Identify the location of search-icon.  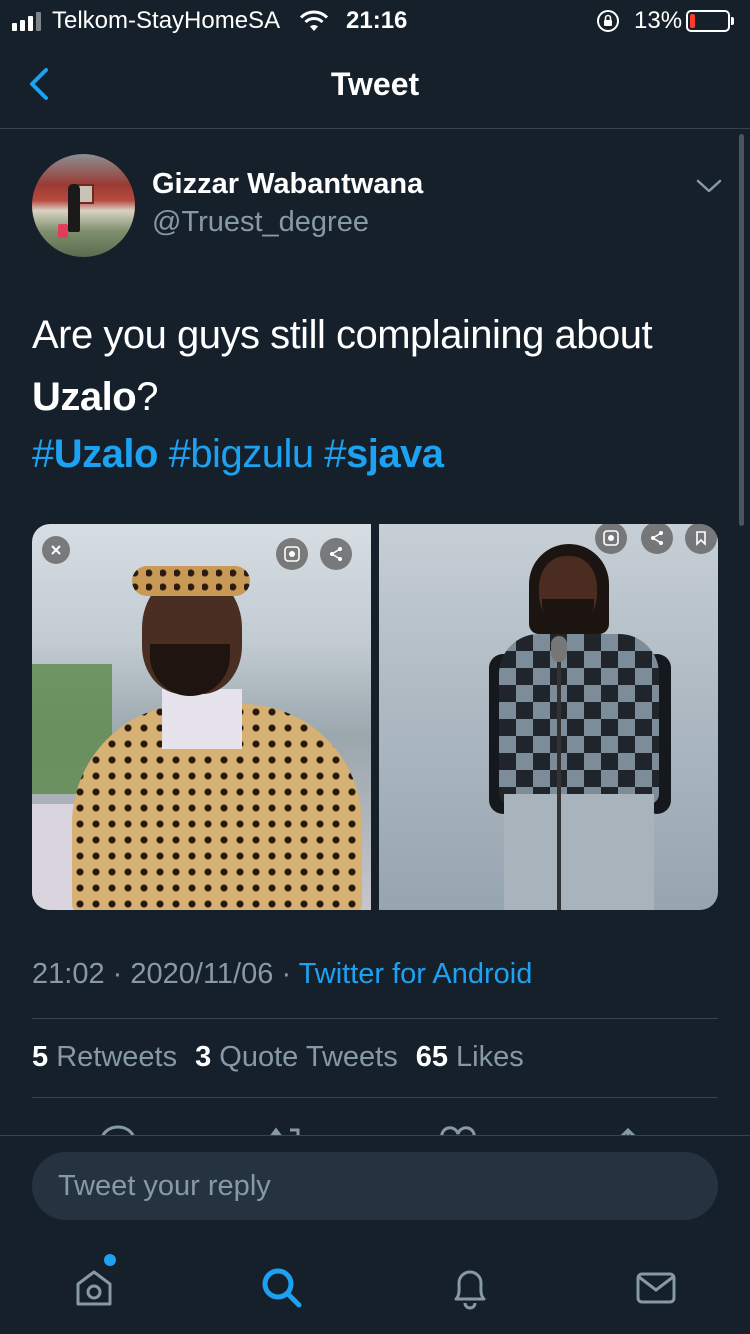
(282, 1288).